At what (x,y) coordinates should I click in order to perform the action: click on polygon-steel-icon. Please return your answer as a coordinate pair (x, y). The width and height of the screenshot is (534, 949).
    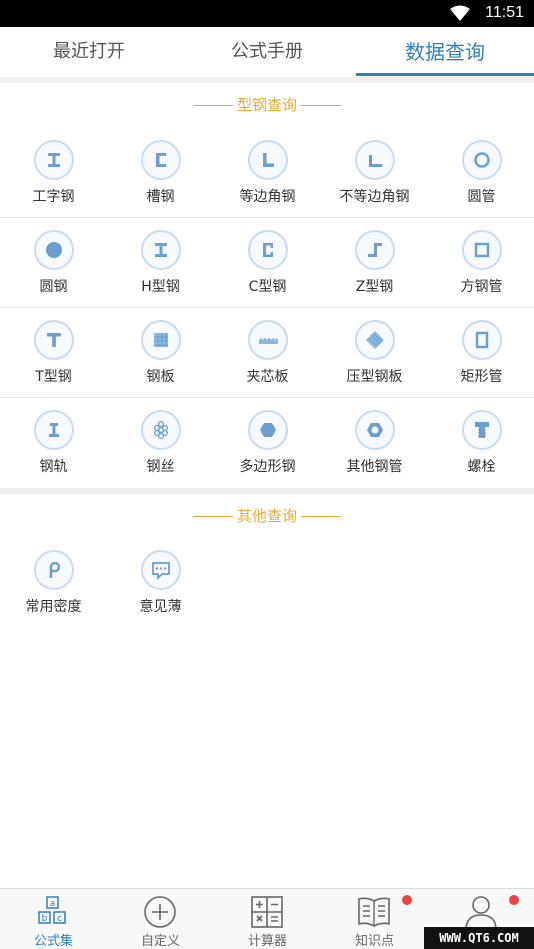
    Looking at the image, I should click on (268, 430).